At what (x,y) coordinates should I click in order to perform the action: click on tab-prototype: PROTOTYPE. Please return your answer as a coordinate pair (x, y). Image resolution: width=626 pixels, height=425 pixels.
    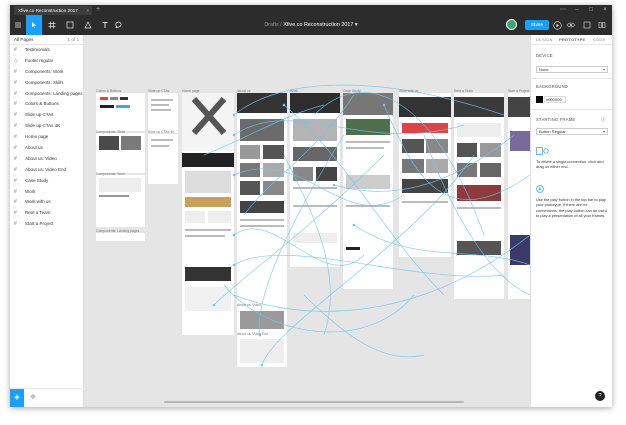
    Looking at the image, I should click on (572, 39).